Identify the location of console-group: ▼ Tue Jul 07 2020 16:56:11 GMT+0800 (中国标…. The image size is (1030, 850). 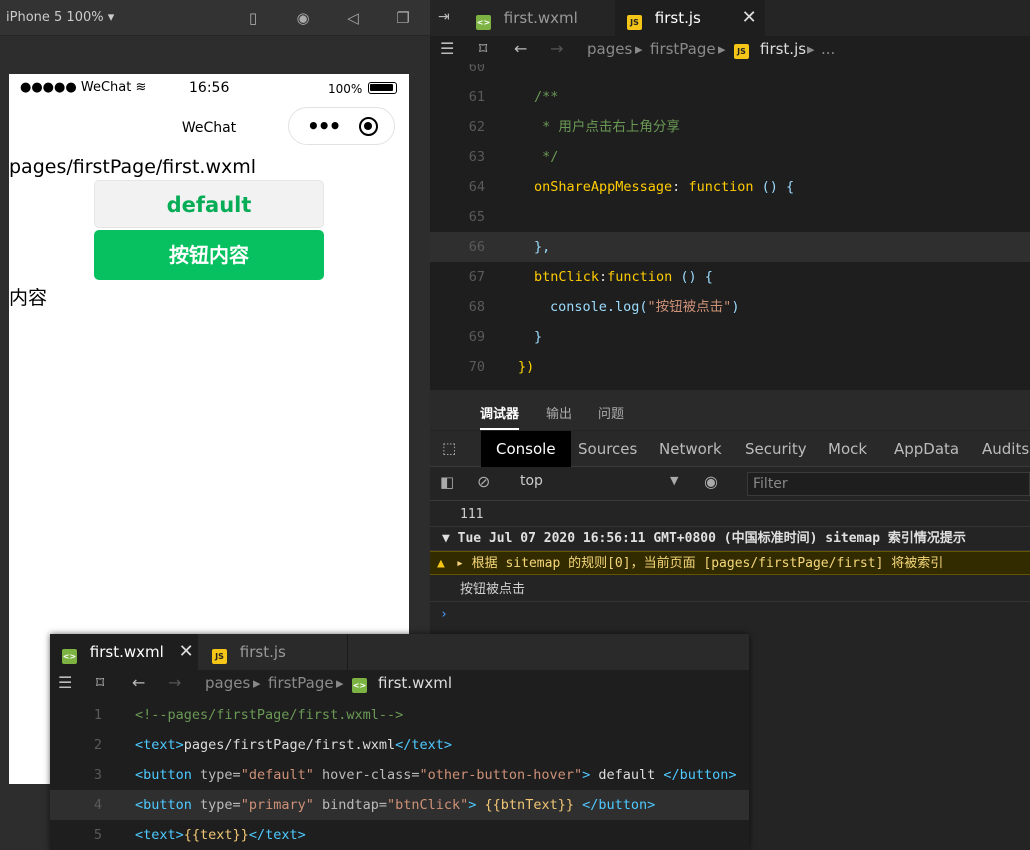
(730, 539).